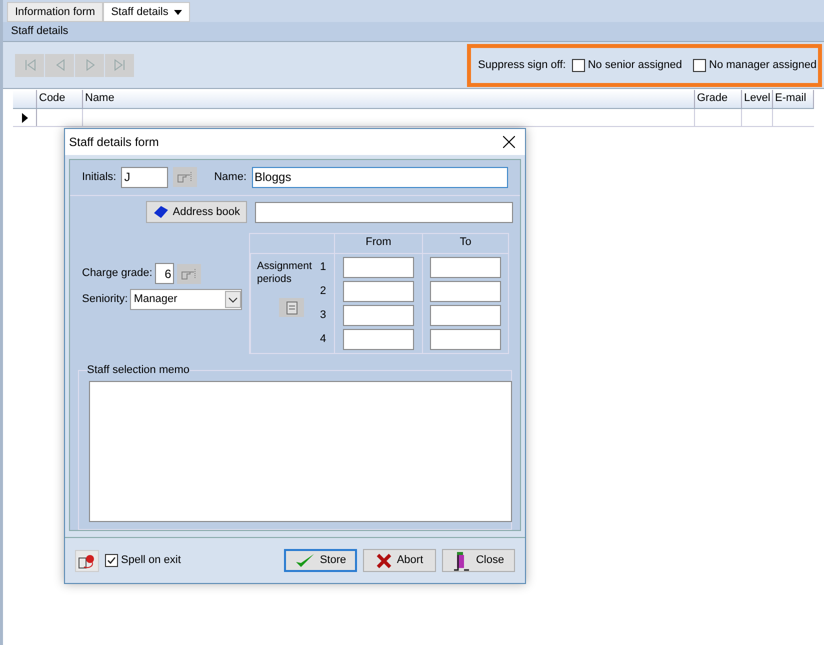 The image size is (824, 645). Describe the element at coordinates (324, 340) in the screenshot. I see `period-number: 4` at that location.